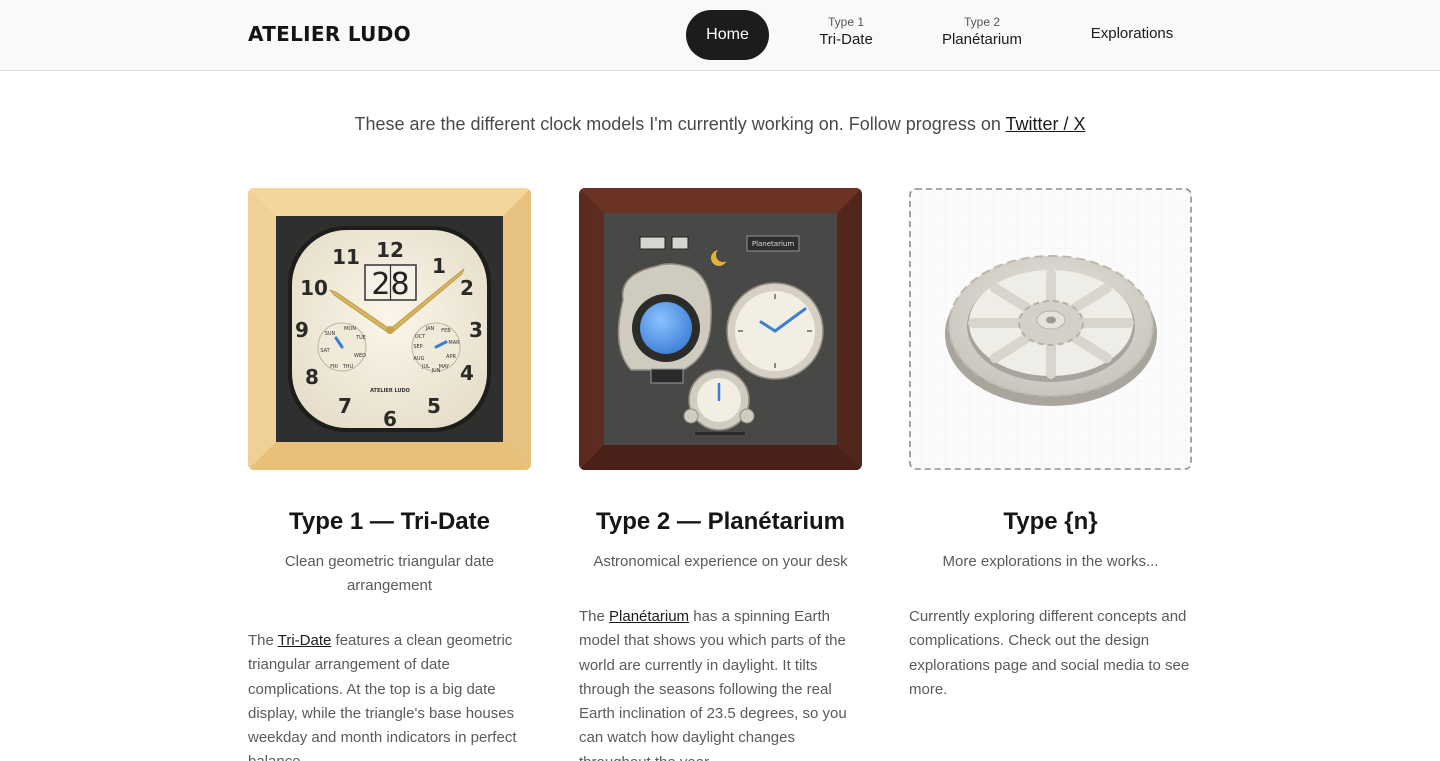 The image size is (1440, 761). I want to click on weekday-label: THU, so click(348, 367).